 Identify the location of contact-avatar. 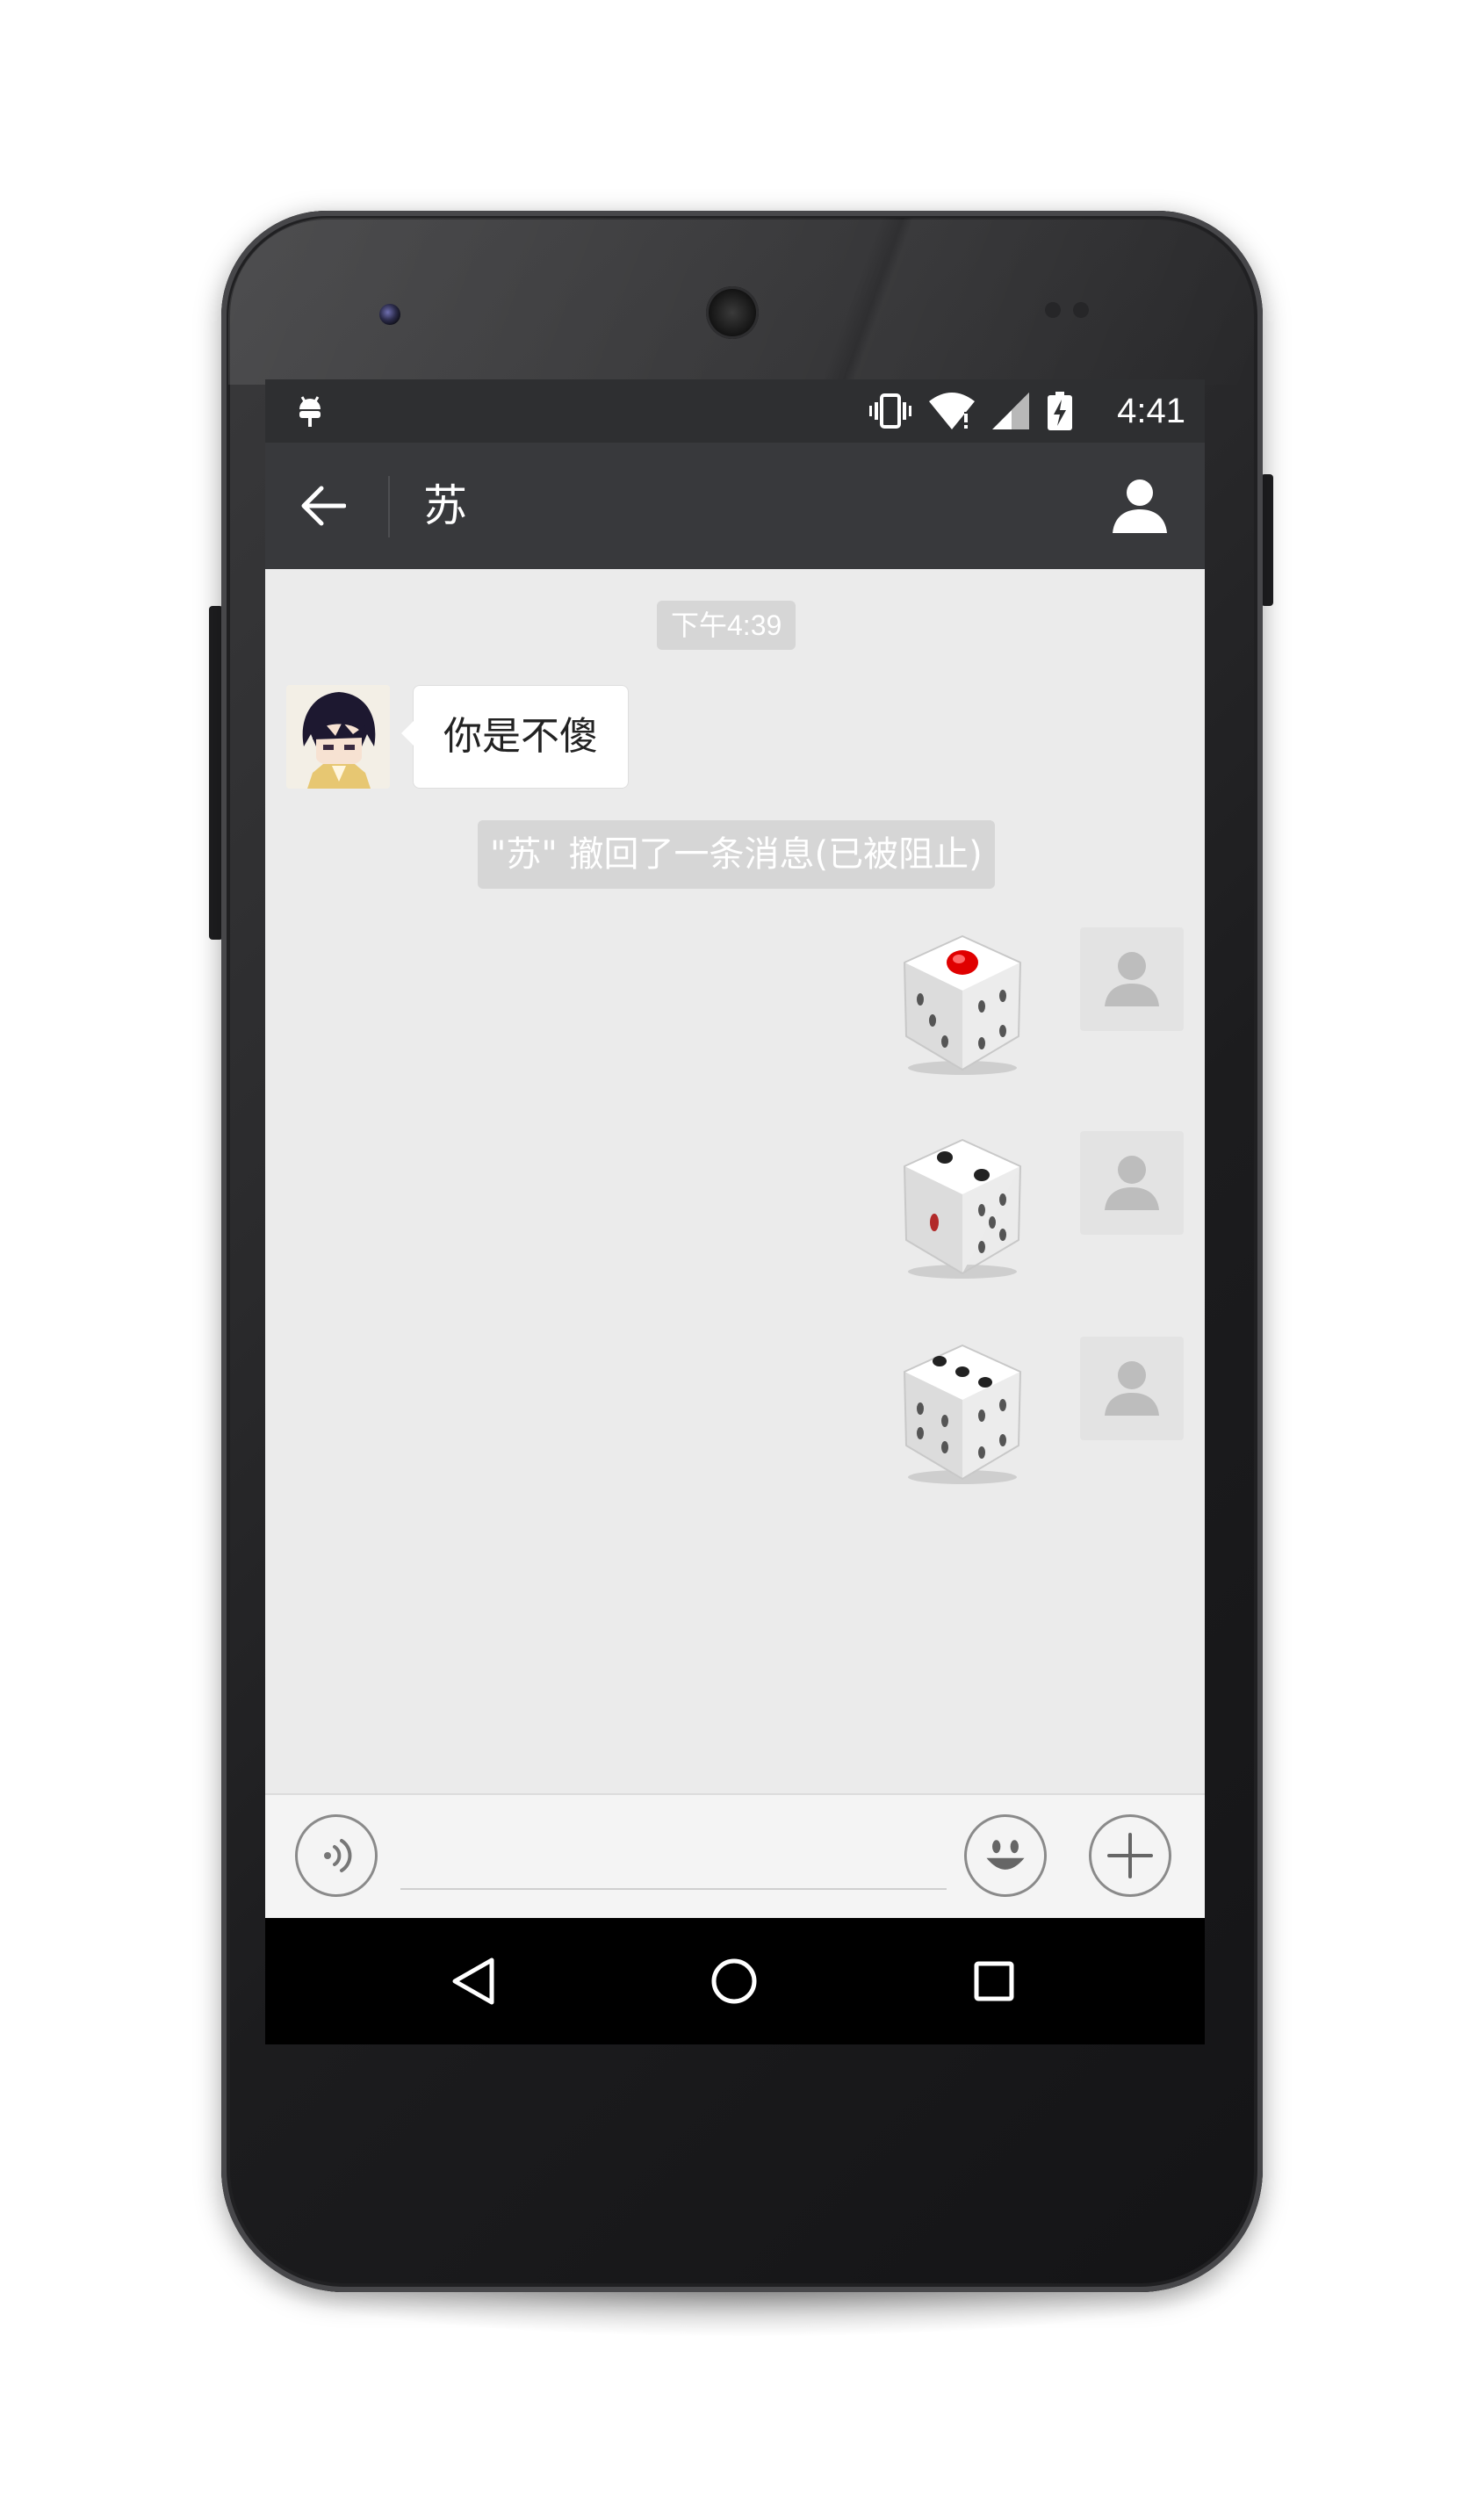
(338, 737).